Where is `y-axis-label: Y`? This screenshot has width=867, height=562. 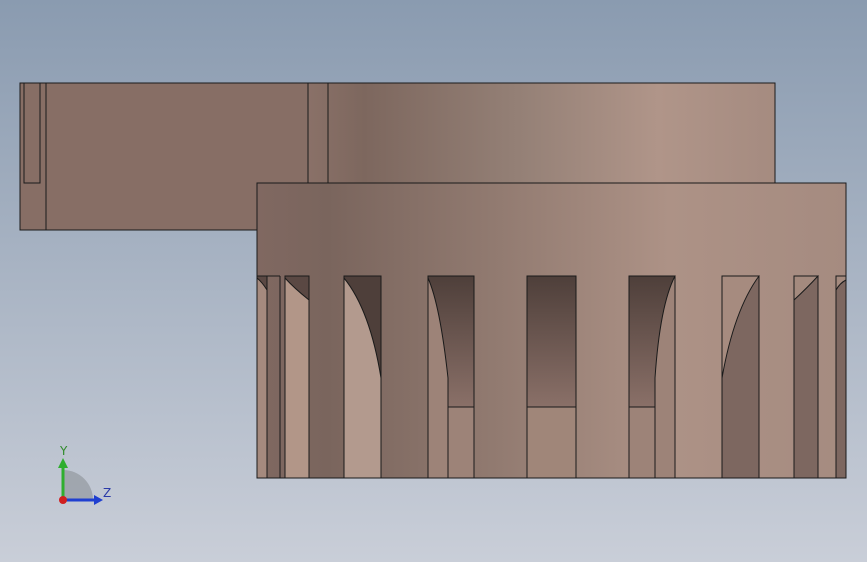 y-axis-label: Y is located at coordinates (63, 451).